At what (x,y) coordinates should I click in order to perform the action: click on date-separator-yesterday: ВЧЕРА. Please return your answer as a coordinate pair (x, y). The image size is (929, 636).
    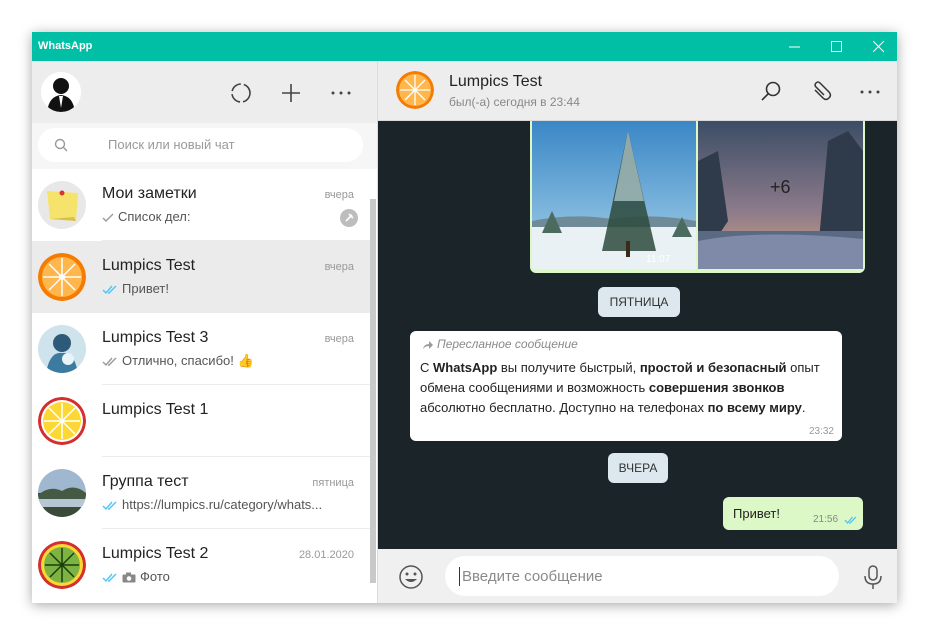
    Looking at the image, I should click on (638, 468).